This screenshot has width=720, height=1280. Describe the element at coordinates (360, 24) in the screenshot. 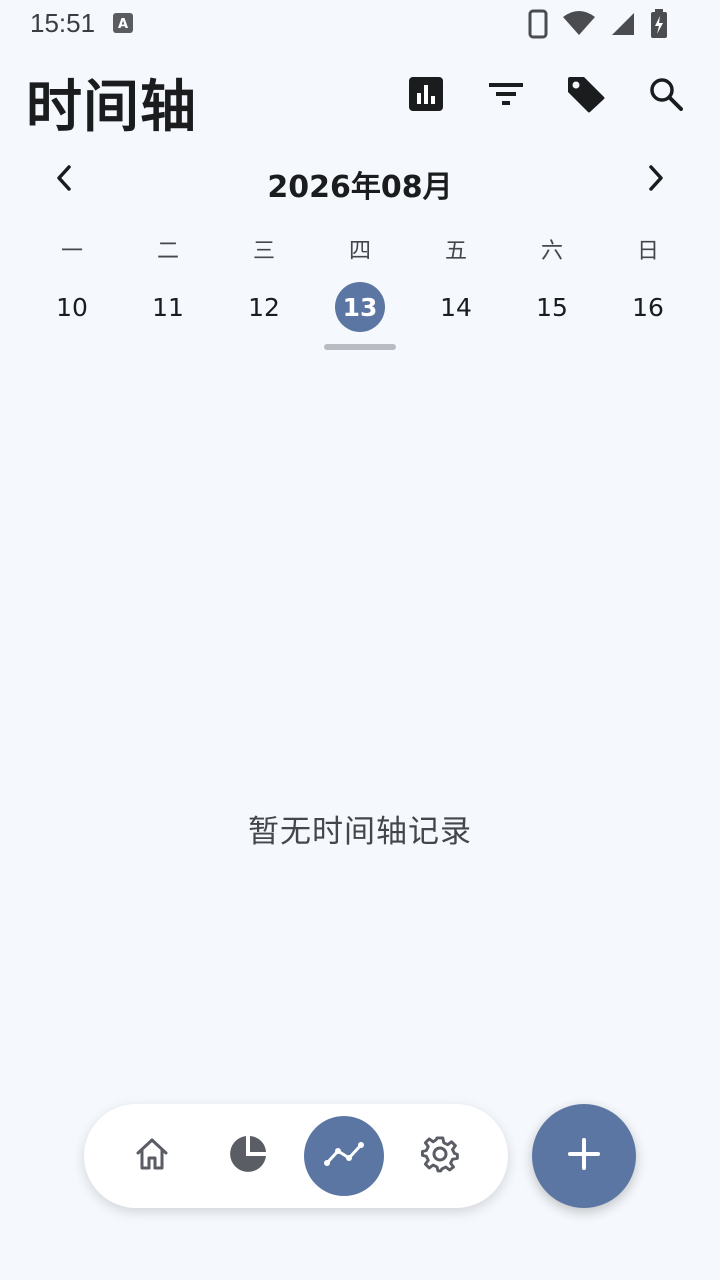

I see `status-bar: 15:51 A` at that location.